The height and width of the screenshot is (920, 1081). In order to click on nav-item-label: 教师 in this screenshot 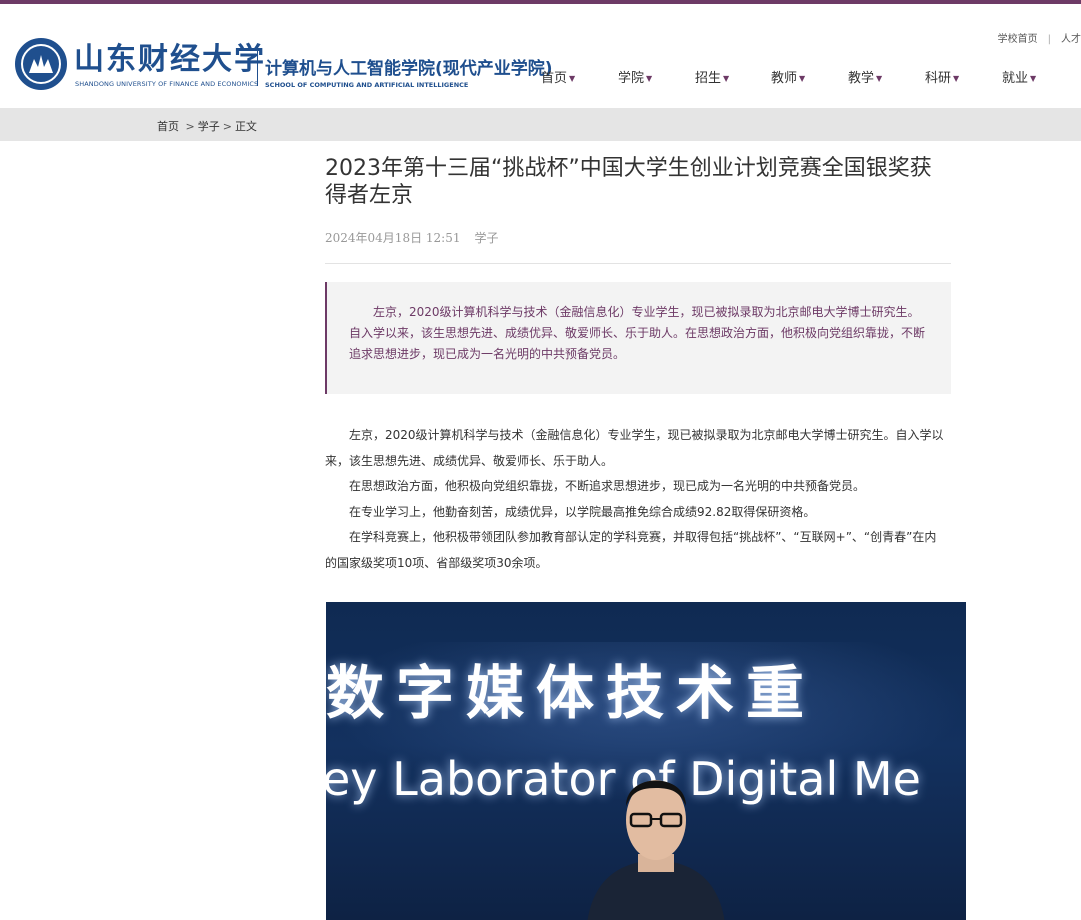, I will do `click(784, 78)`.